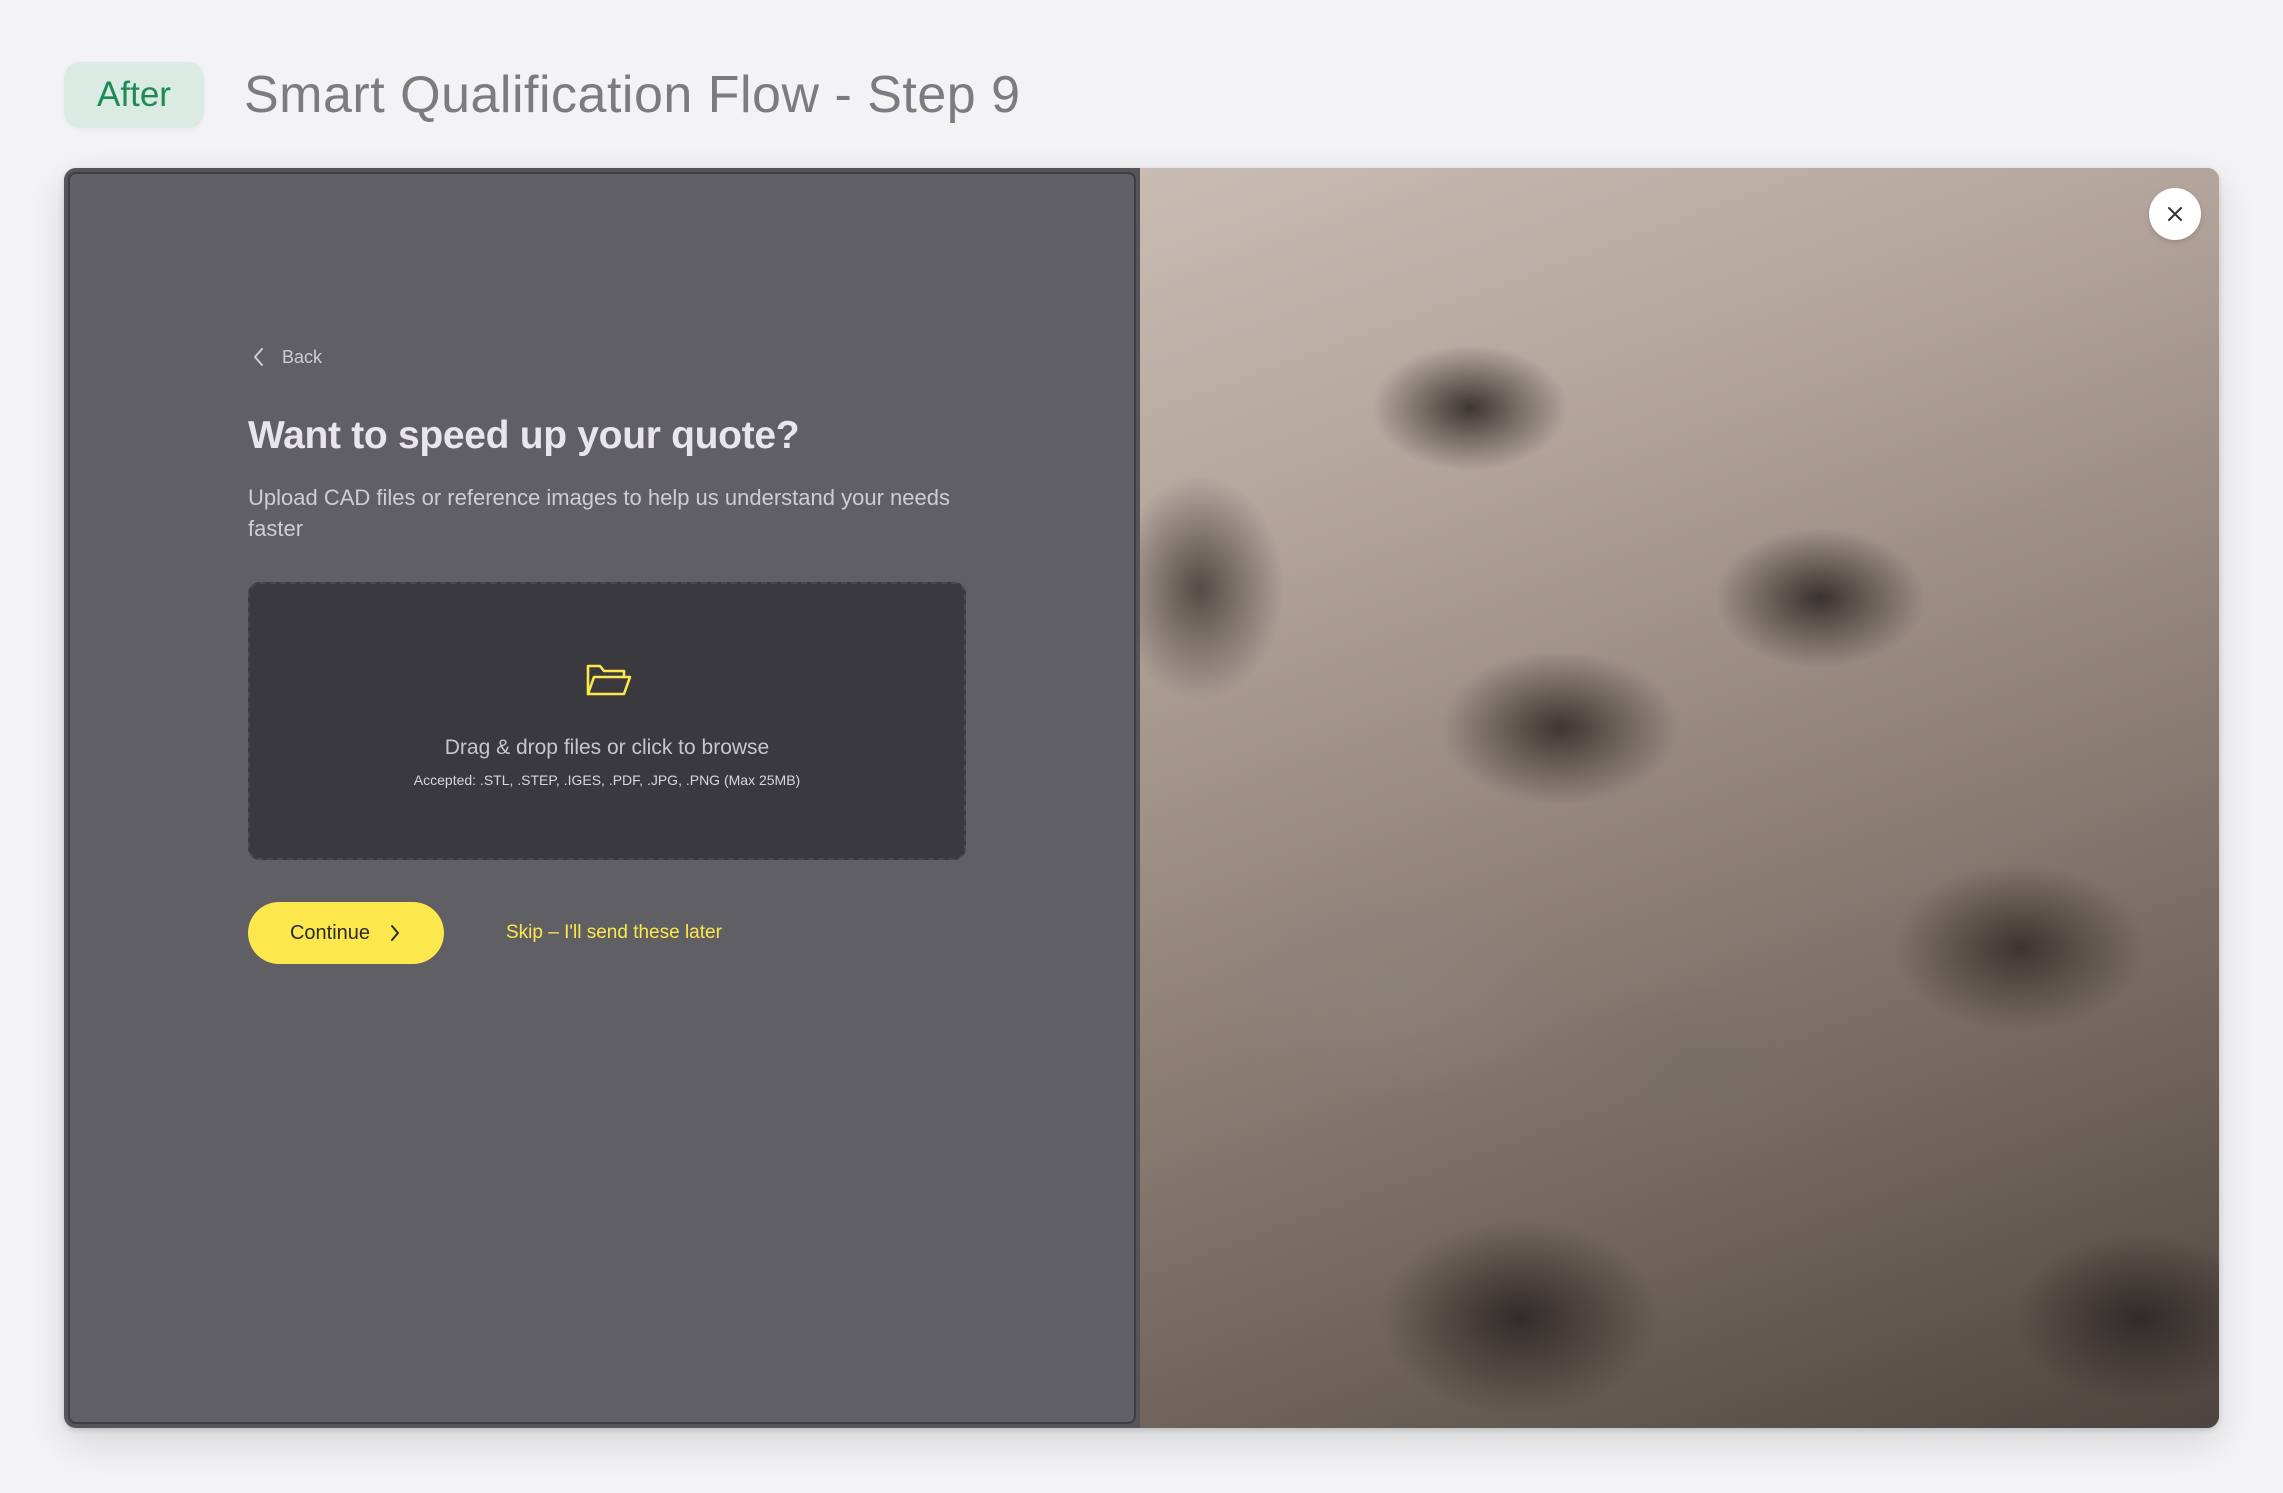  I want to click on form-headline: Want to speed up your quote?, so click(524, 435).